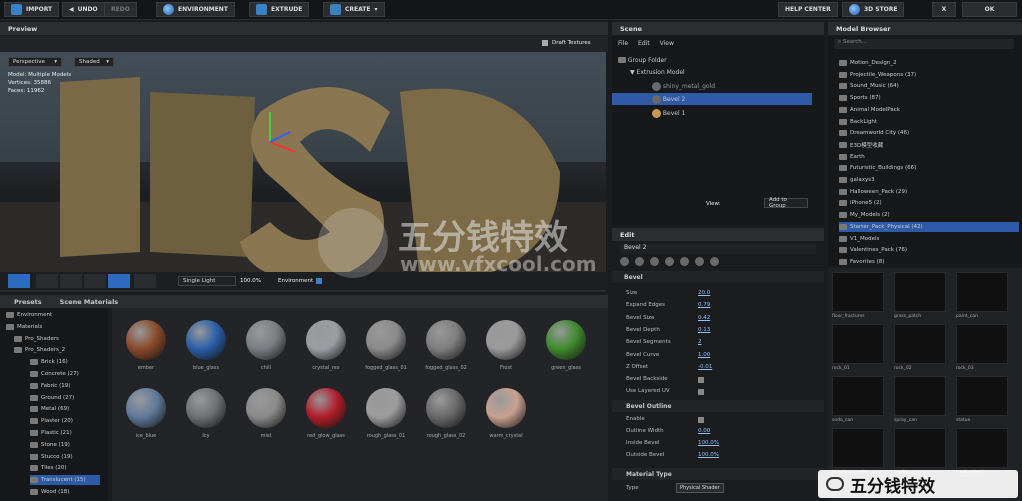  I want to click on model-browser-item: Favorites (8), so click(861, 262).